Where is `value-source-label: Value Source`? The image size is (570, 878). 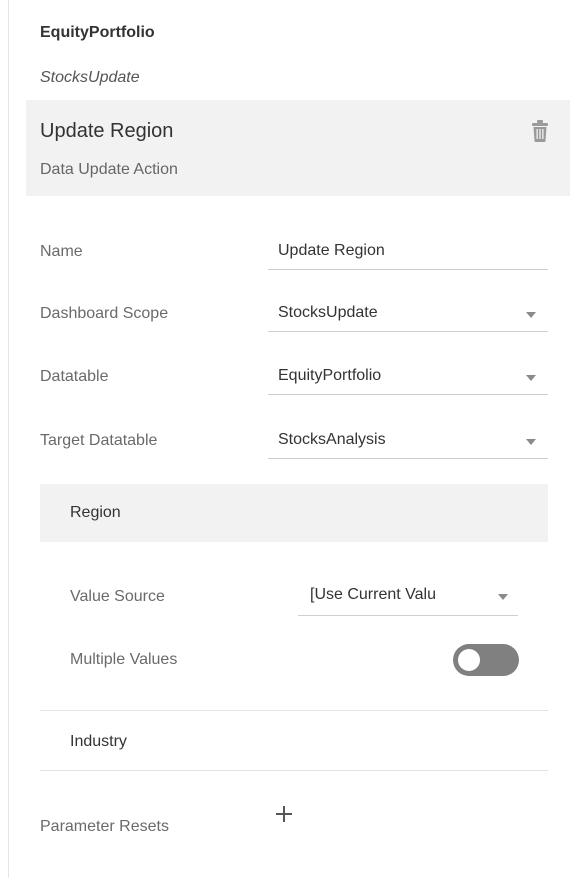 value-source-label: Value Source is located at coordinates (117, 596).